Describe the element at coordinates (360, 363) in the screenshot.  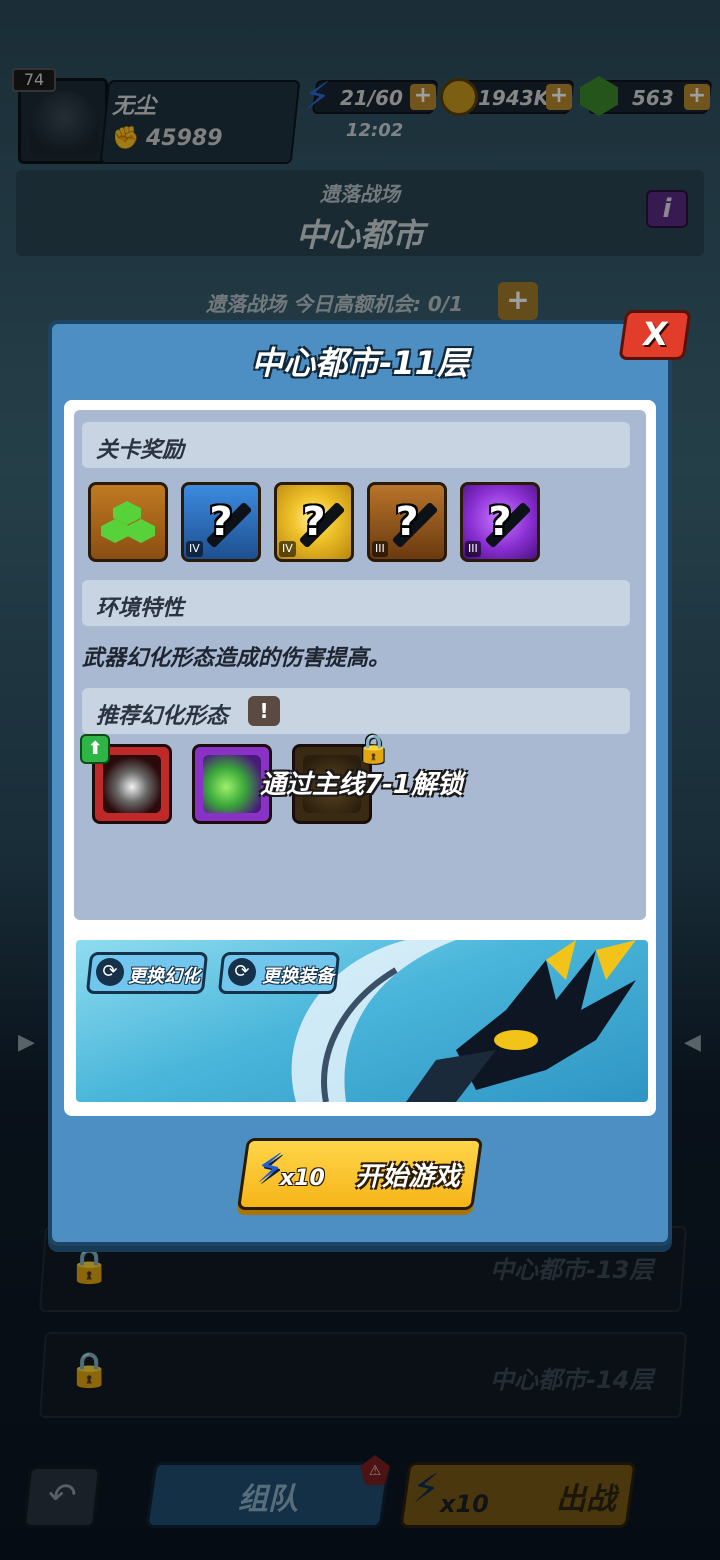
I see `dialog-title: 中心都市-11层` at that location.